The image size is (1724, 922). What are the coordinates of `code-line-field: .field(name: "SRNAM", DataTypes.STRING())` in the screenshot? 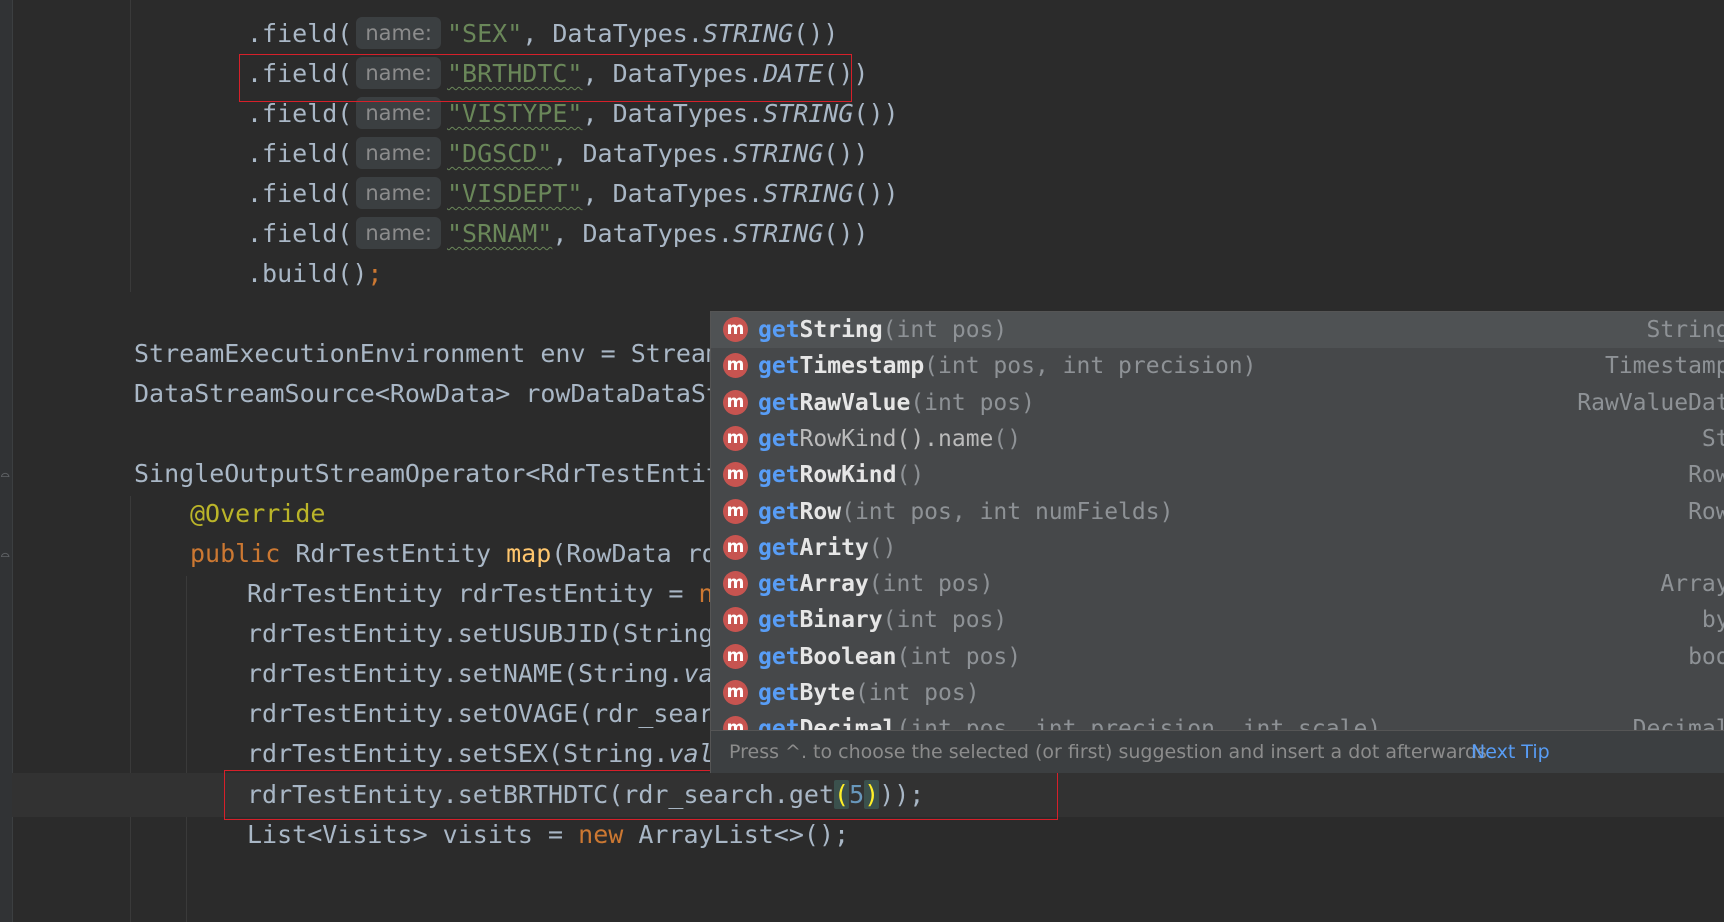 It's located at (558, 233).